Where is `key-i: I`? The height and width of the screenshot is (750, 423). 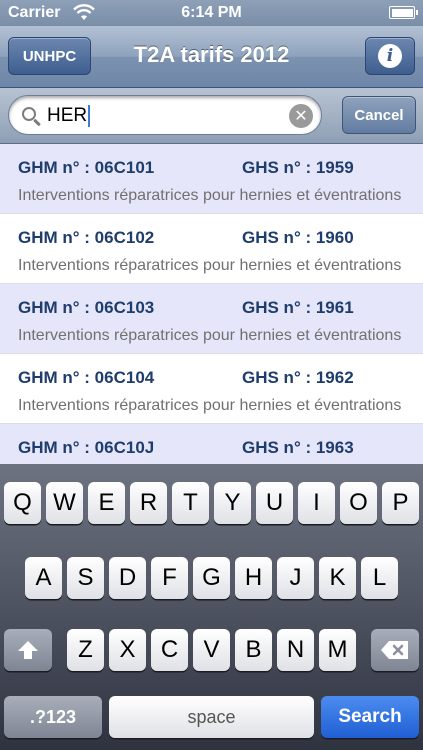 key-i: I is located at coordinates (316, 503).